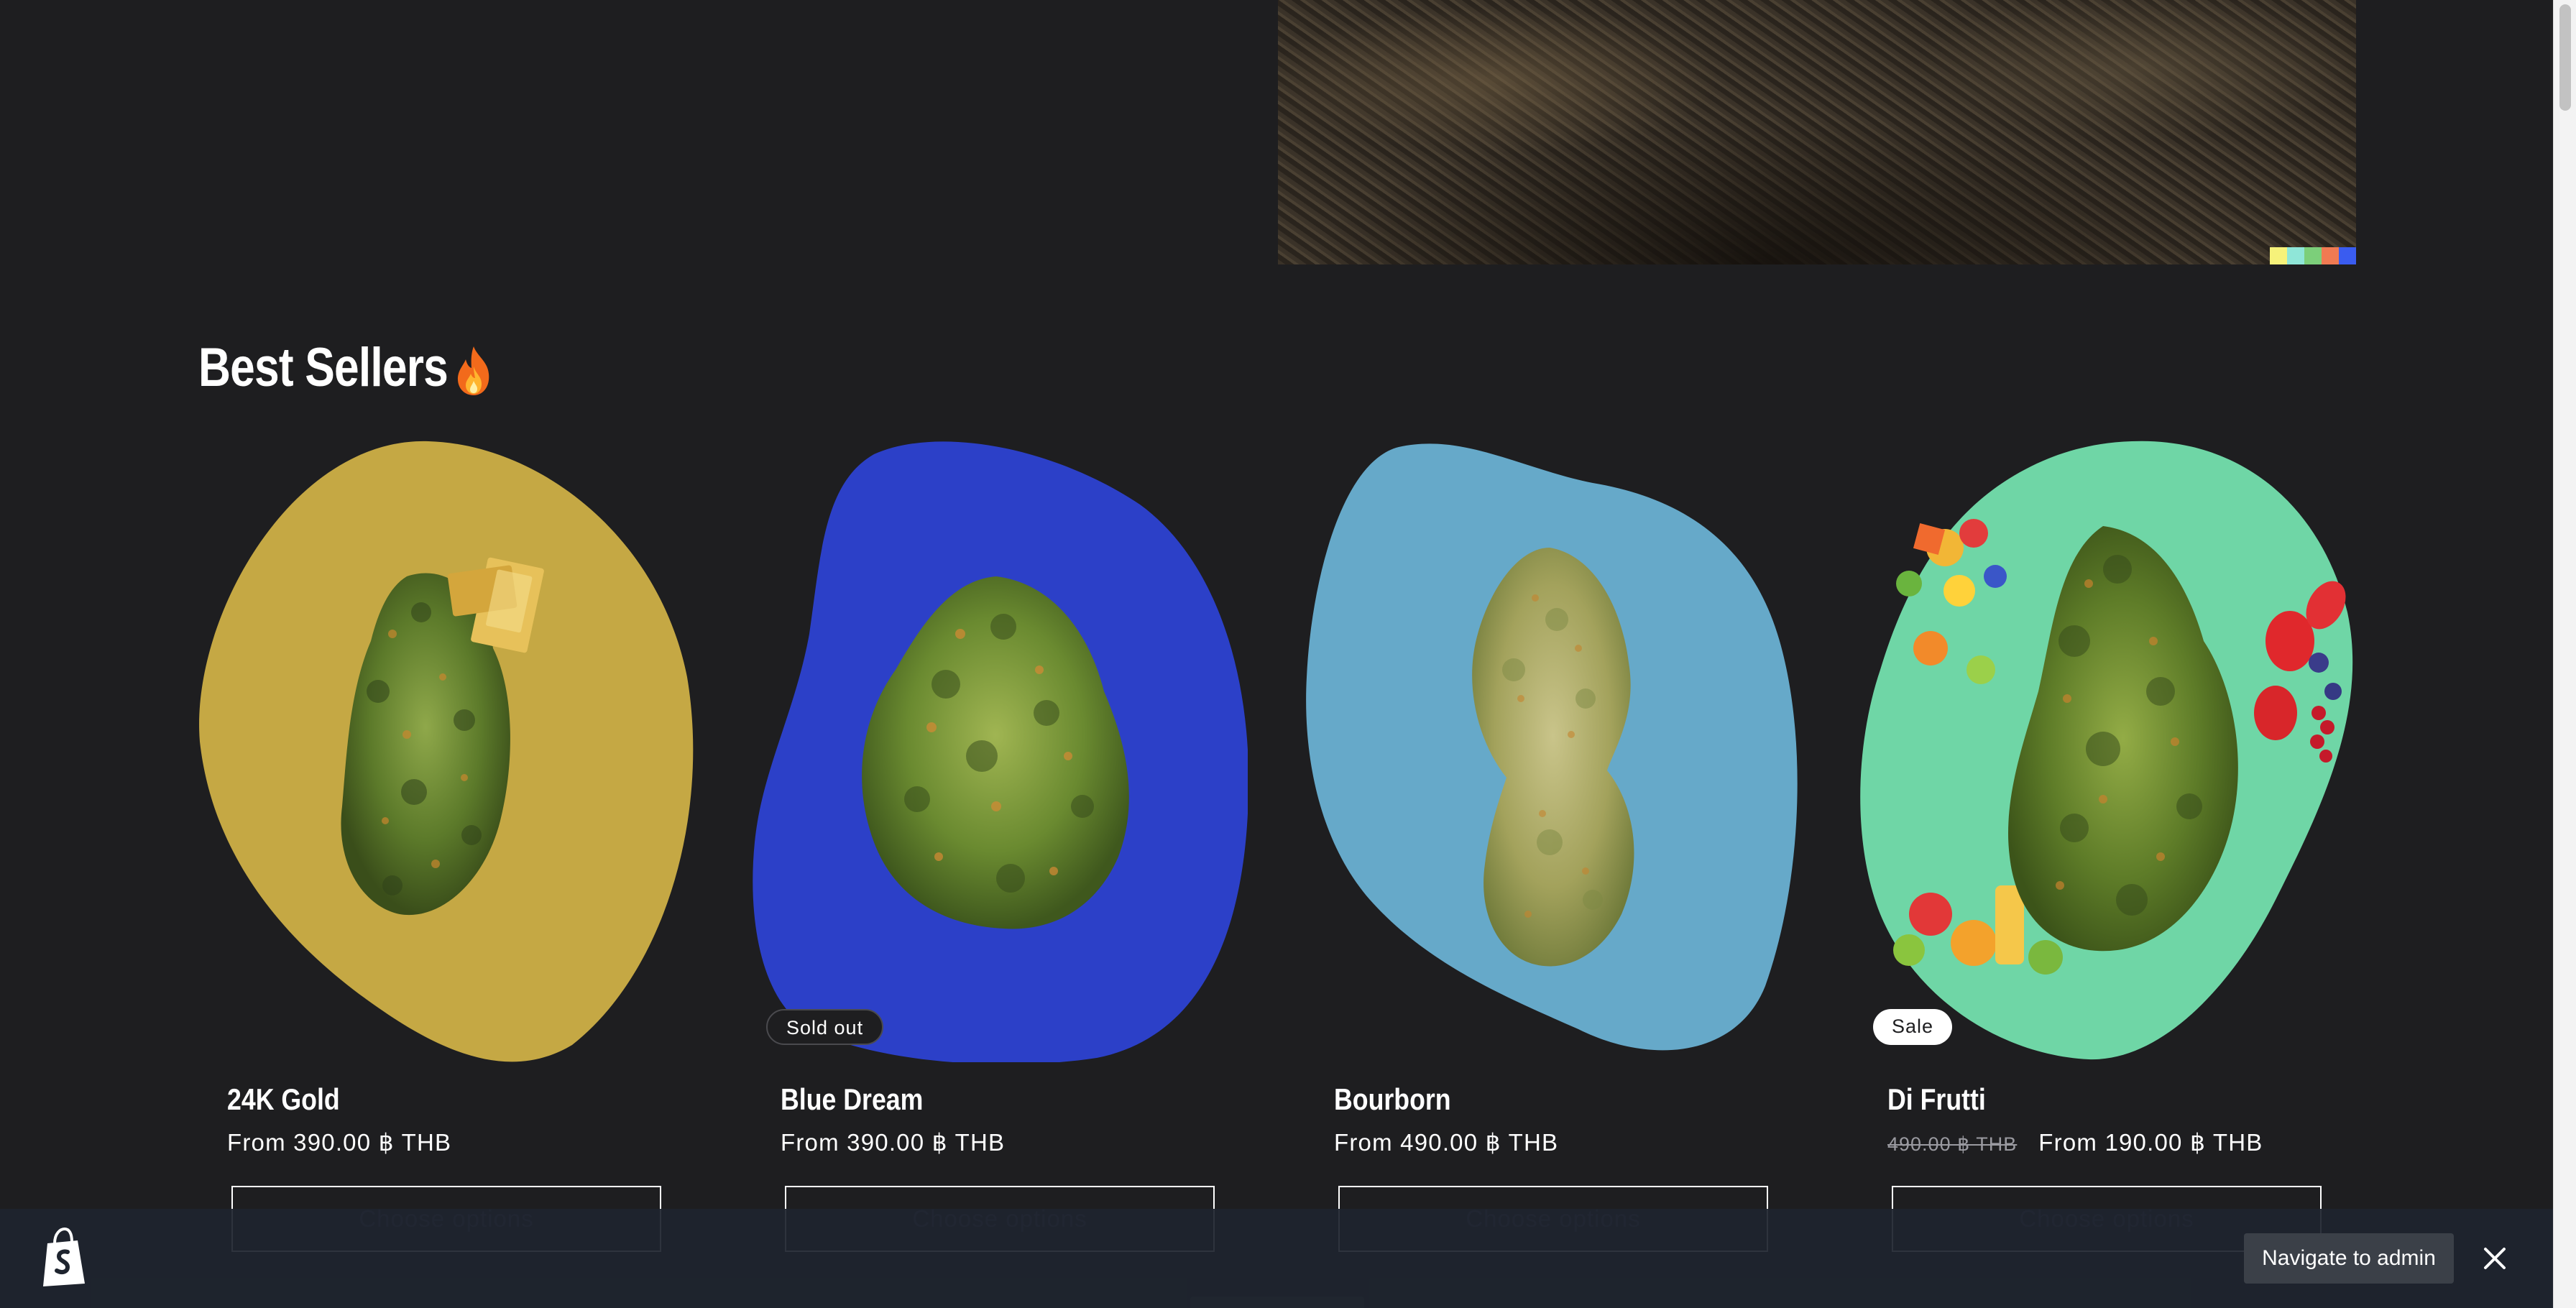 Image resolution: width=2576 pixels, height=1308 pixels. I want to click on cannabis-bud-with-fruits-image, so click(2119, 747).